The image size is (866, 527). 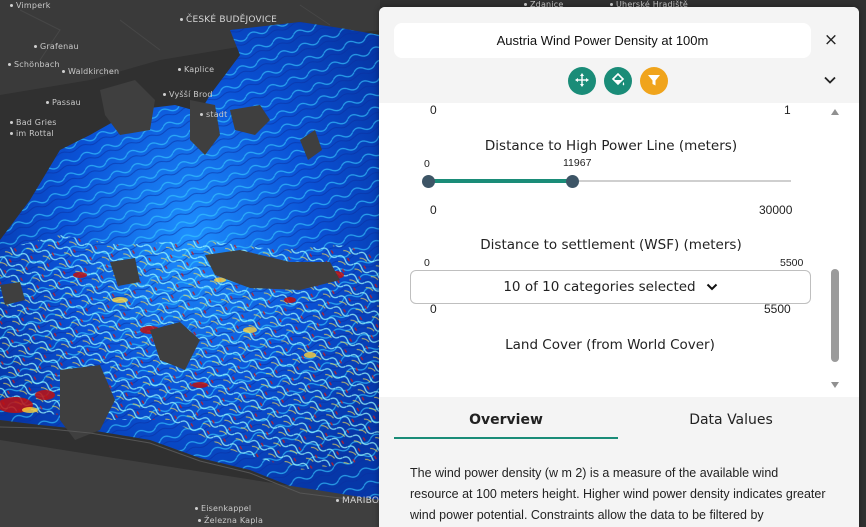 What do you see at coordinates (213, 114) in the screenshot?
I see `map-place-label: stadt` at bounding box center [213, 114].